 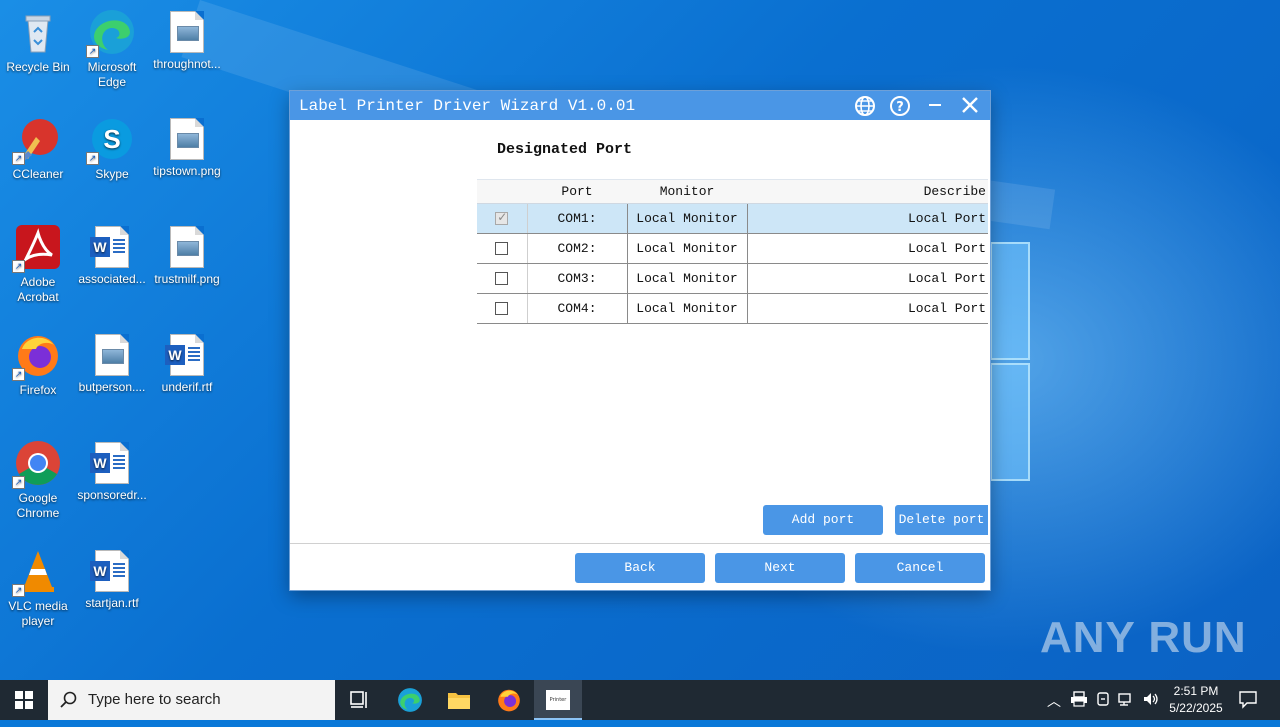 I want to click on table-row: COM2: Local Monitor Local Port, so click(x=732, y=248).